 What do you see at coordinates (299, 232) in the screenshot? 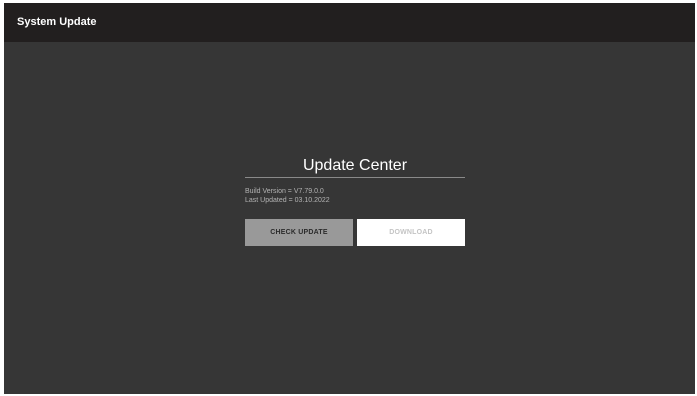
I see `check-update-button: CHECK UPDATE` at bounding box center [299, 232].